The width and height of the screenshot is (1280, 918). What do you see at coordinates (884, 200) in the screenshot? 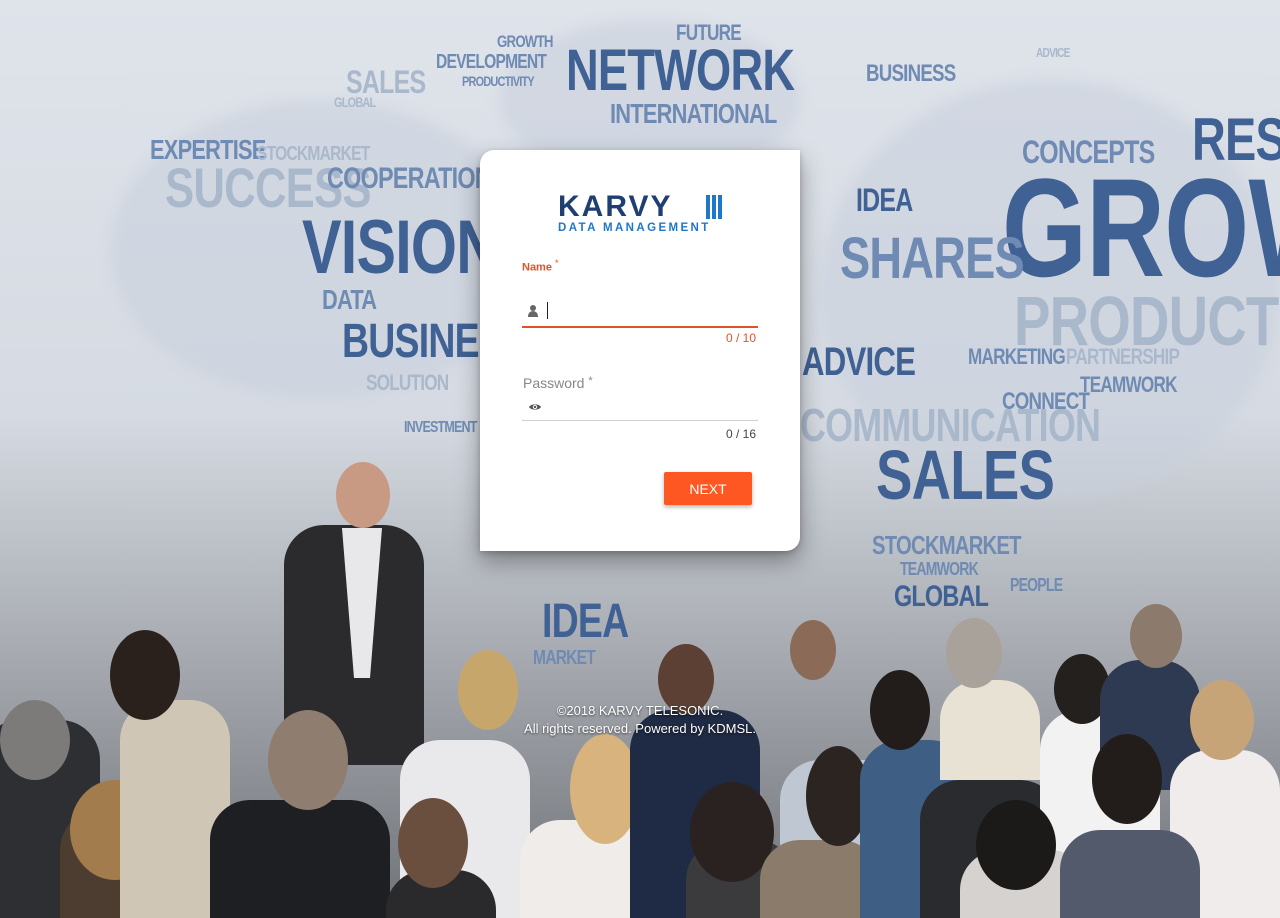
I see `bg-word: IDEA` at bounding box center [884, 200].